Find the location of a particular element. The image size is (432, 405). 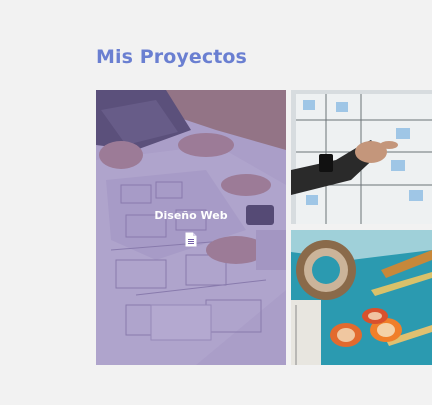

project-image-whiteboard is located at coordinates (361, 157).